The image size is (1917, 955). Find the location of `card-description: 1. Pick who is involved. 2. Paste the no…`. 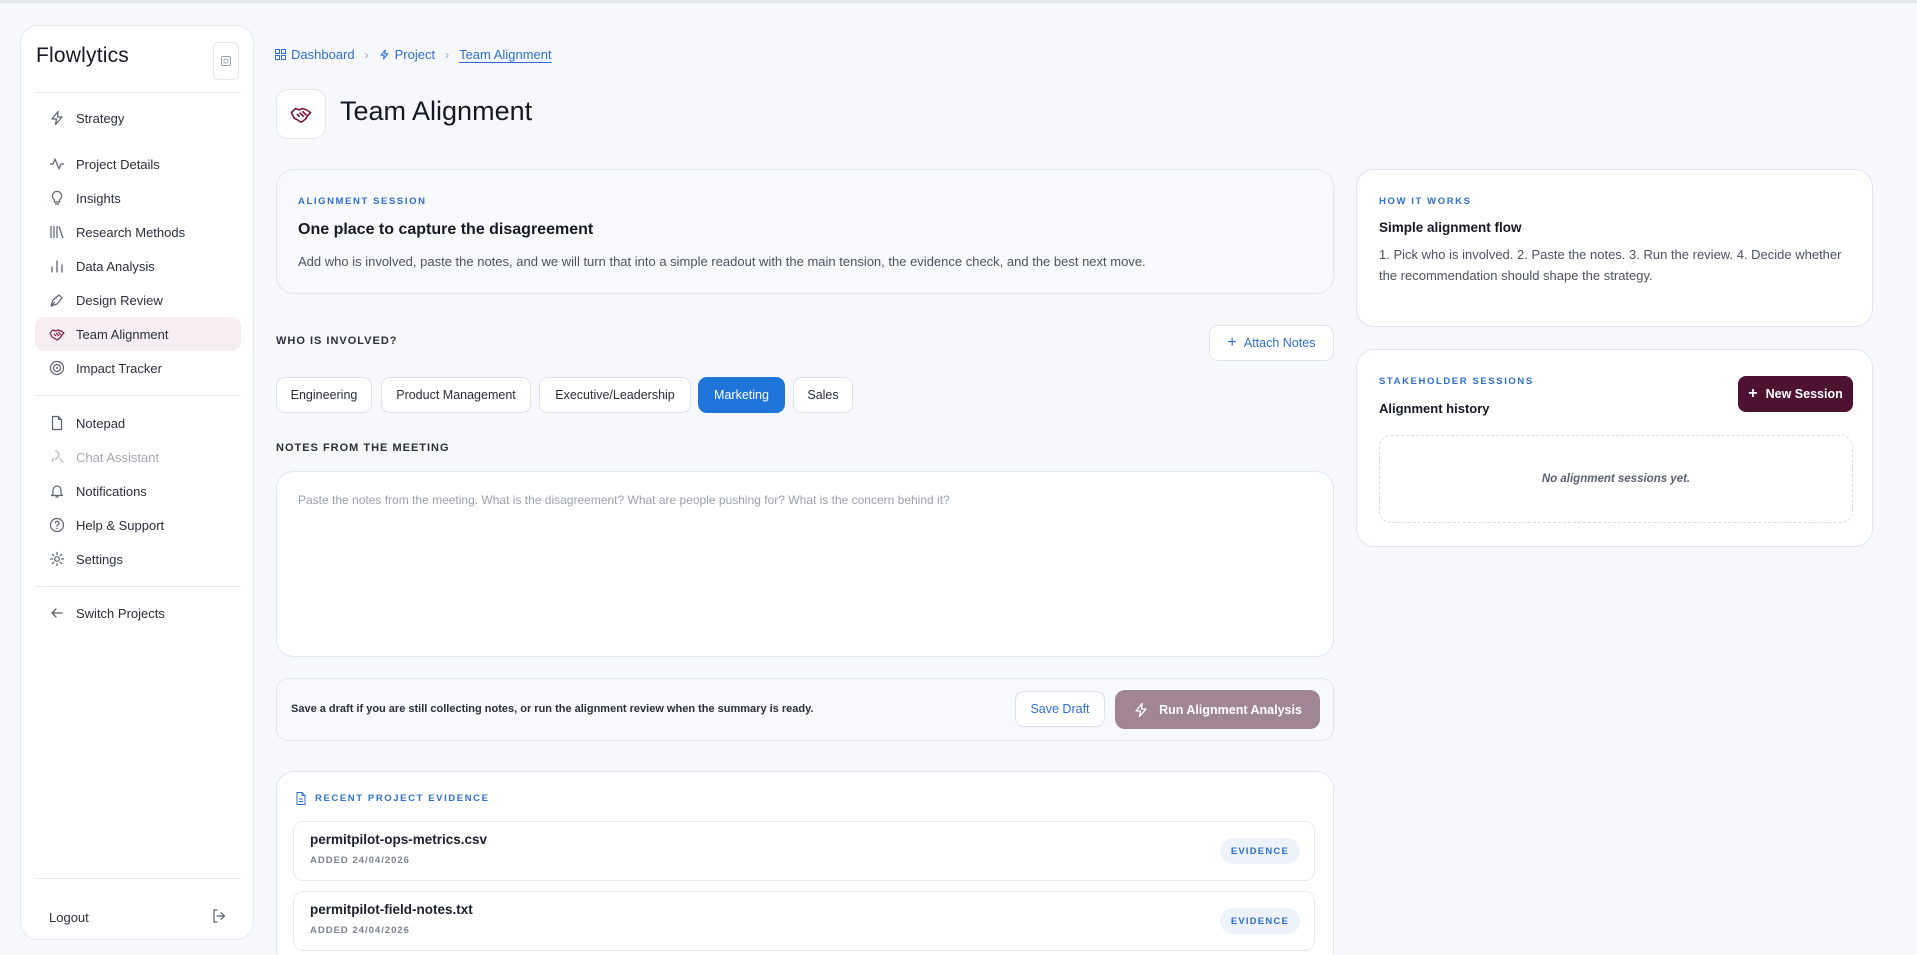

card-description: 1. Pick who is involved. 2. Paste the no… is located at coordinates (1610, 265).